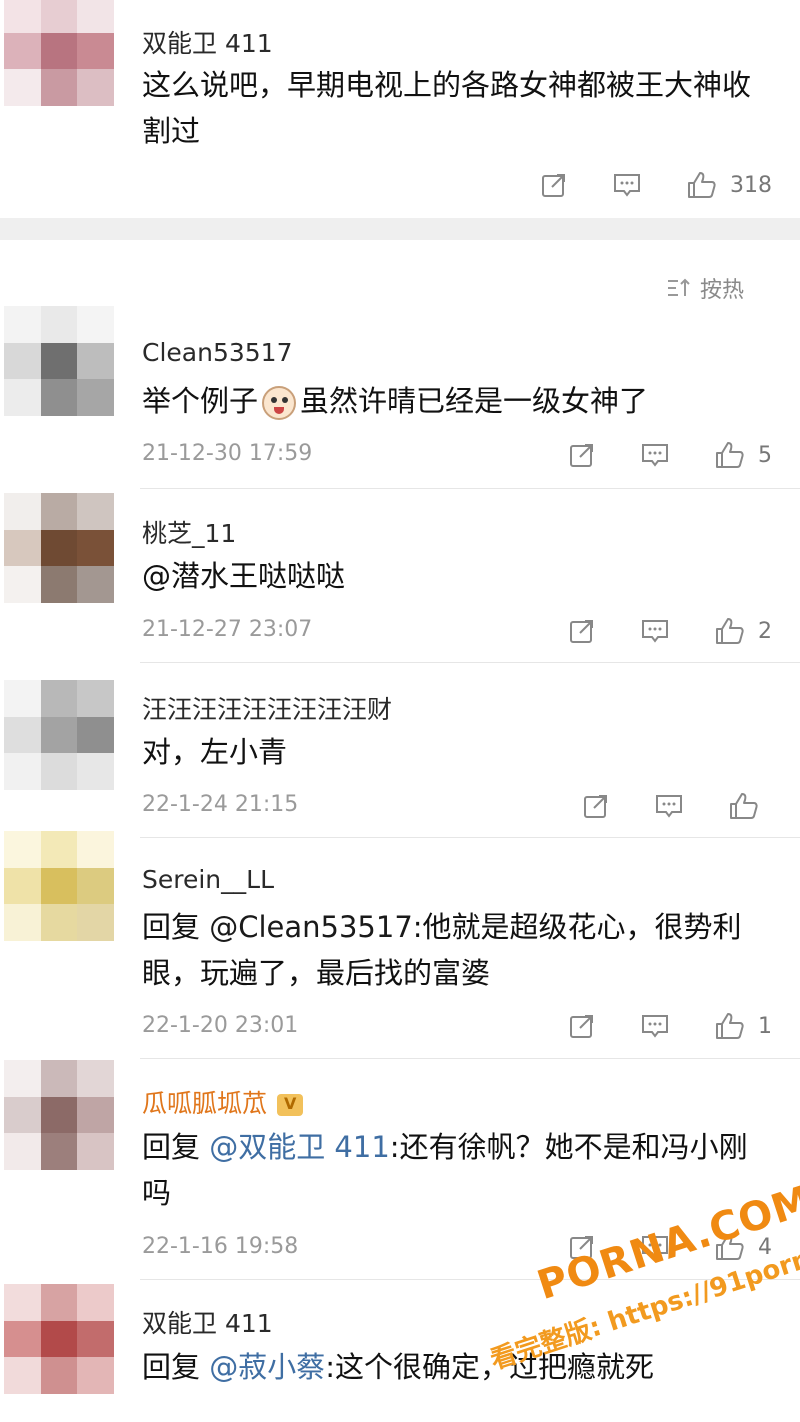  What do you see at coordinates (227, 629) in the screenshot?
I see `comment-time: 21-12-27 23:07` at bounding box center [227, 629].